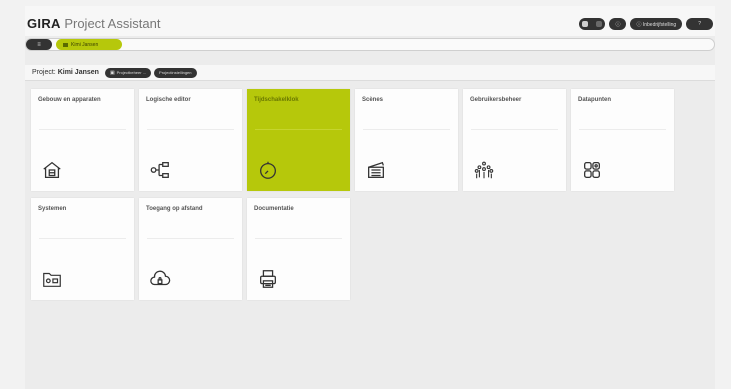 Image resolution: width=731 pixels, height=389 pixels. Describe the element at coordinates (52, 209) in the screenshot. I see `tile-label: Systemen` at that location.